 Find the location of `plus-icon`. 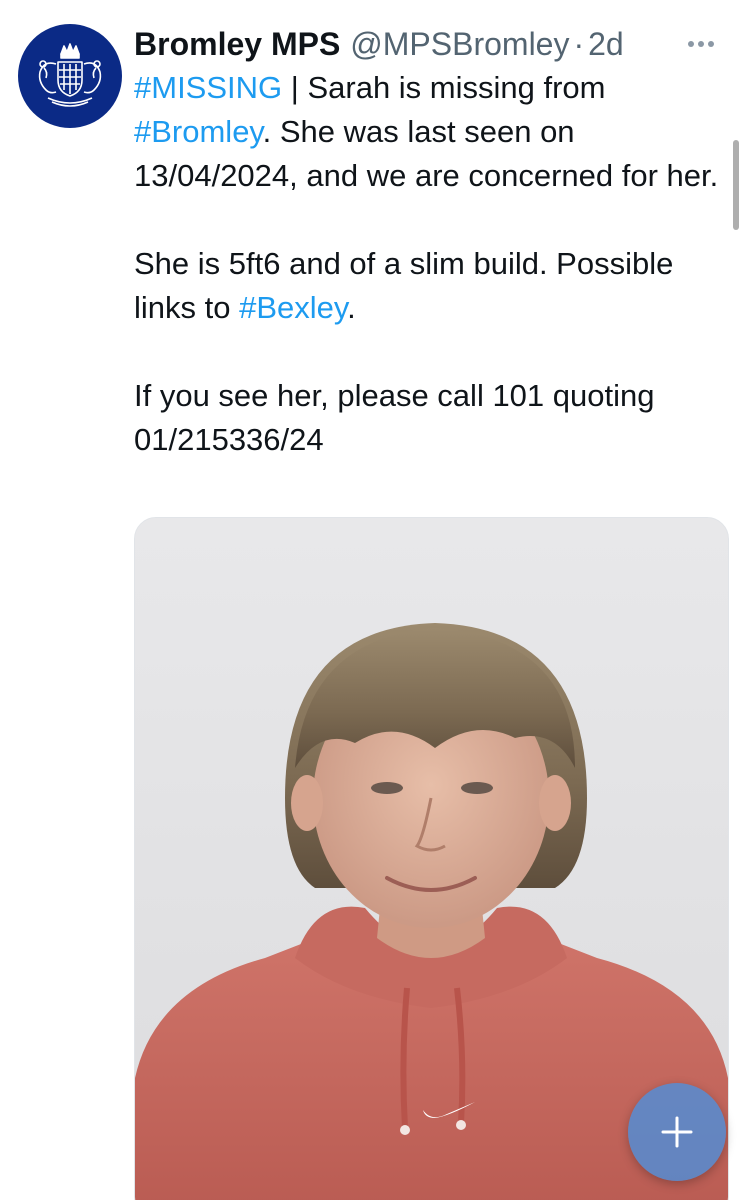

plus-icon is located at coordinates (677, 1132).